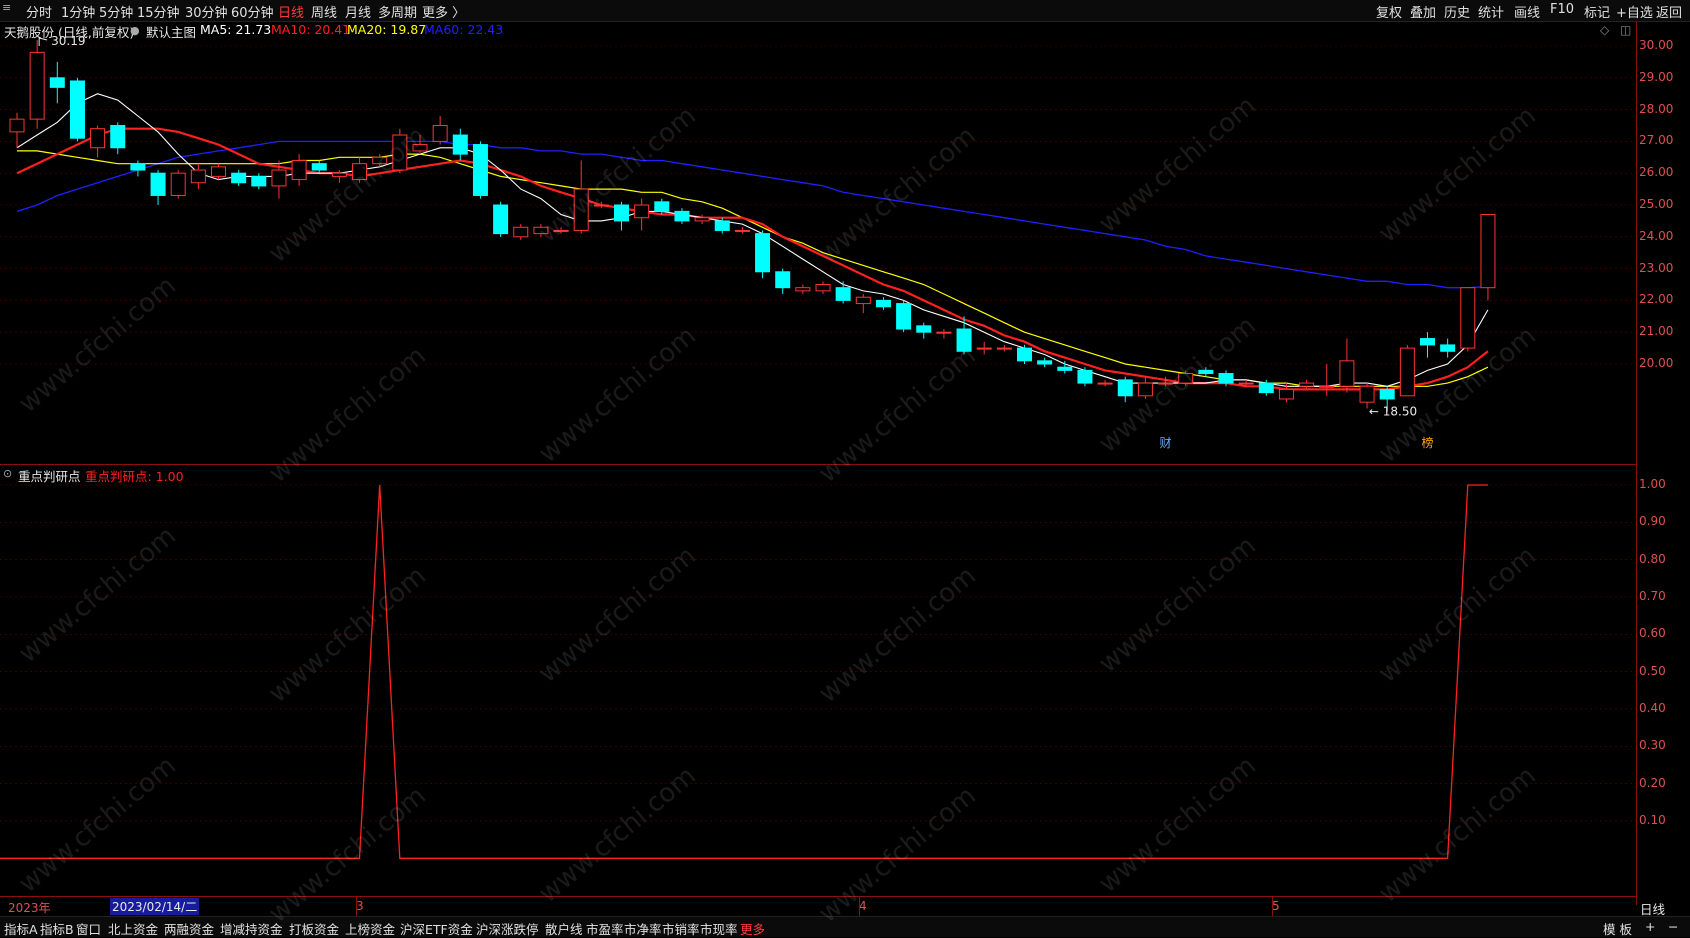 The image size is (1690, 938). What do you see at coordinates (681, 928) in the screenshot?
I see `indicator-tab: 市销率` at bounding box center [681, 928].